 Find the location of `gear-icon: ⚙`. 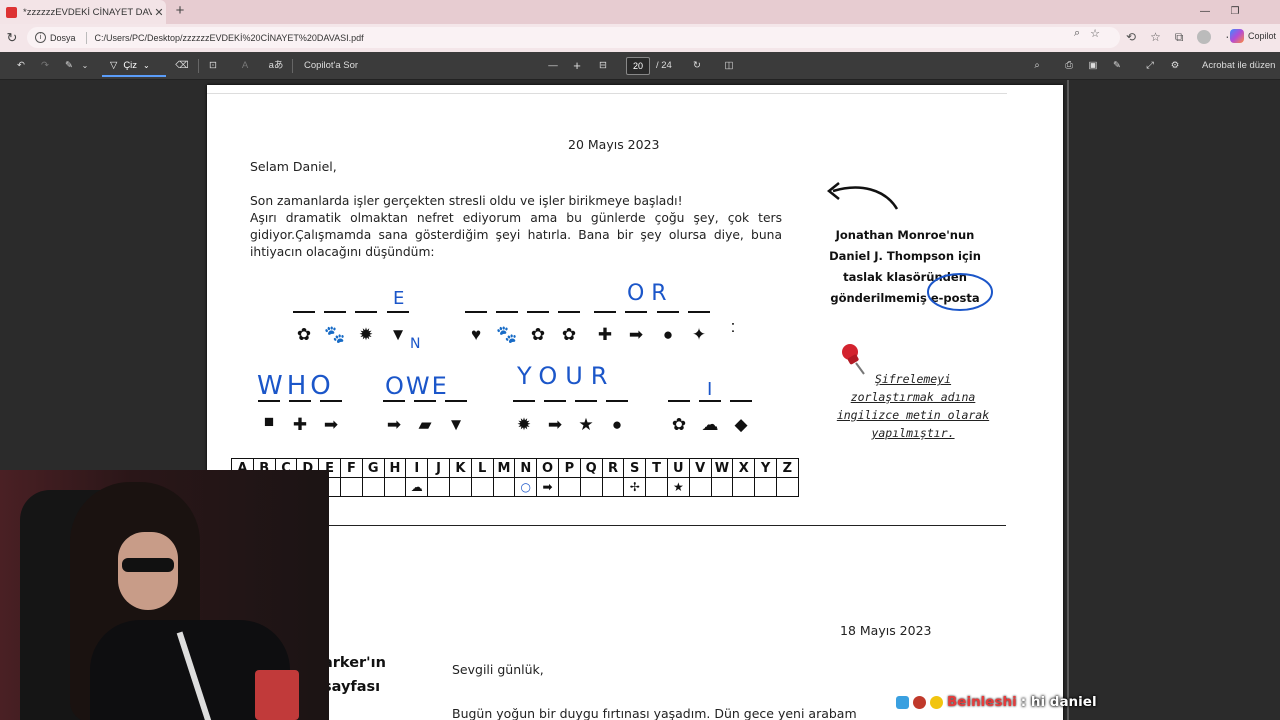

gear-icon: ⚙ is located at coordinates (1175, 66).